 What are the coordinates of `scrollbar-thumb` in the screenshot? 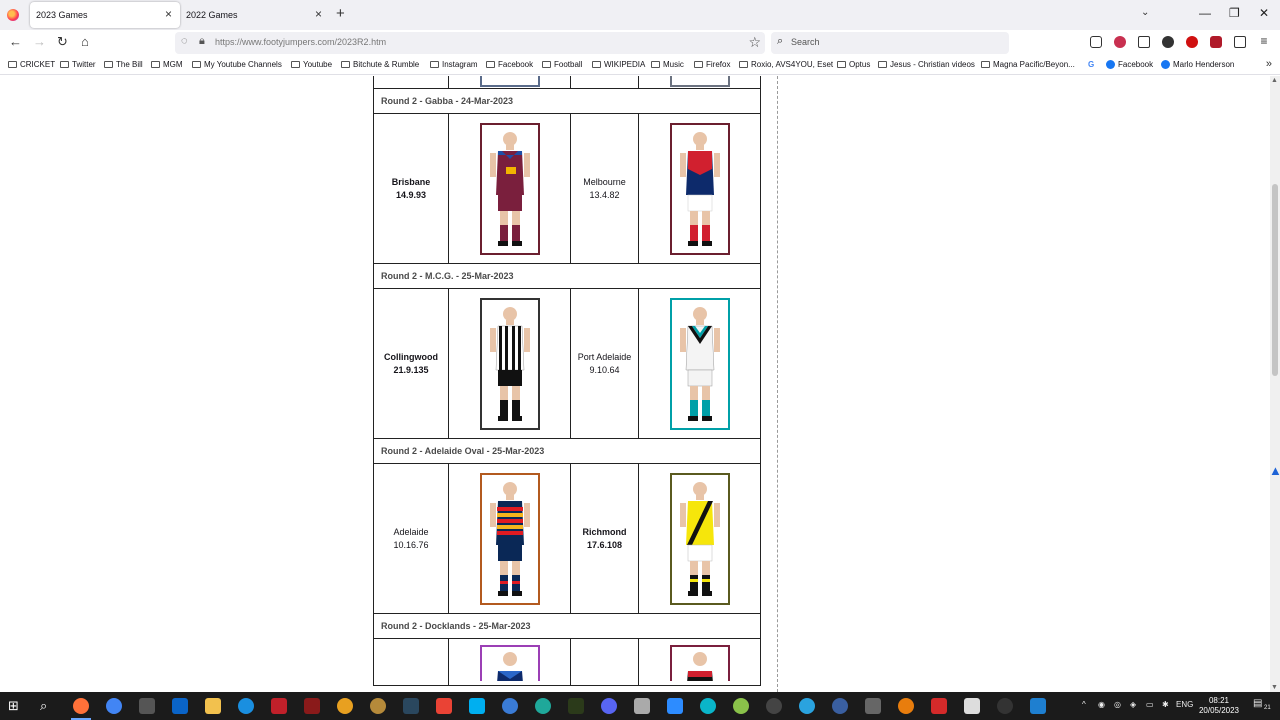 It's located at (1275, 280).